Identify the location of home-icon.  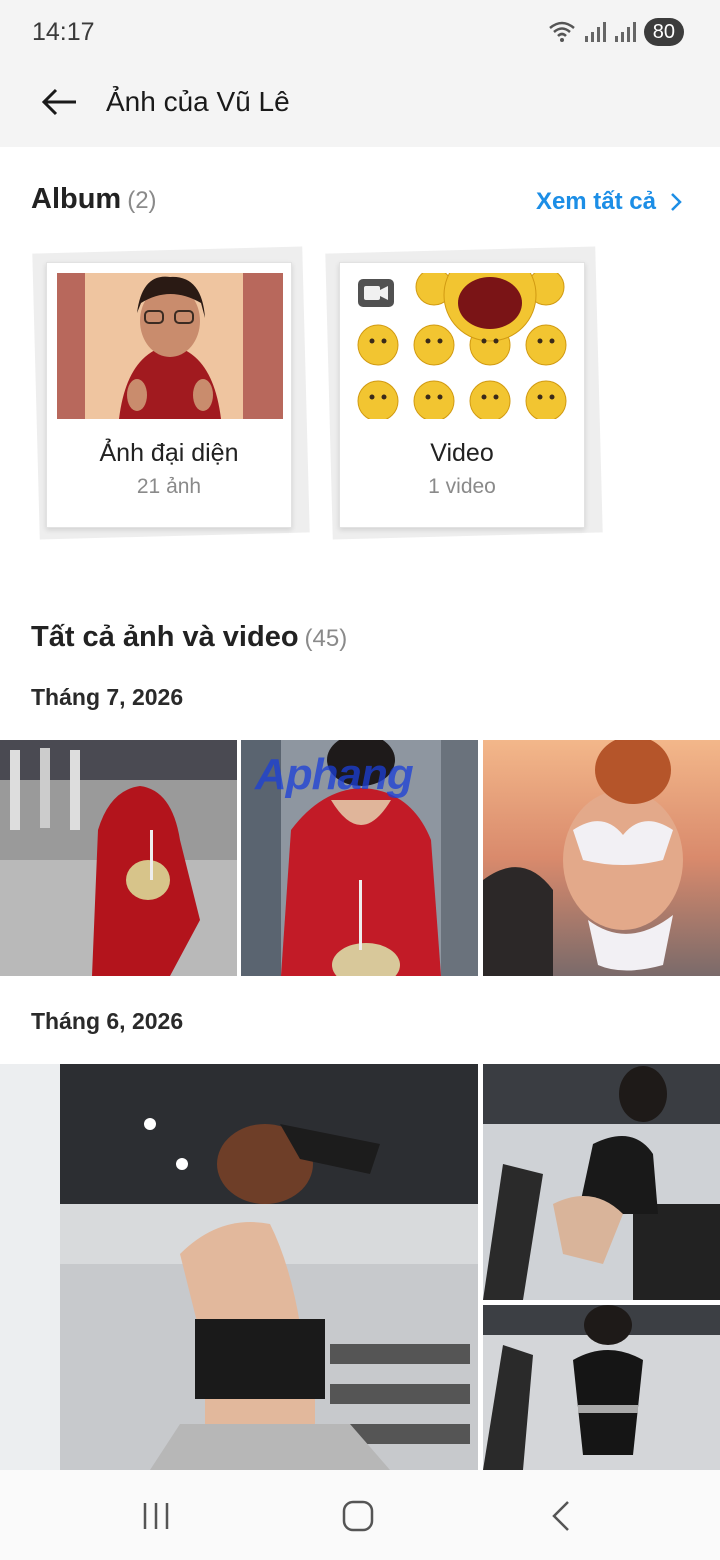
(358, 1516).